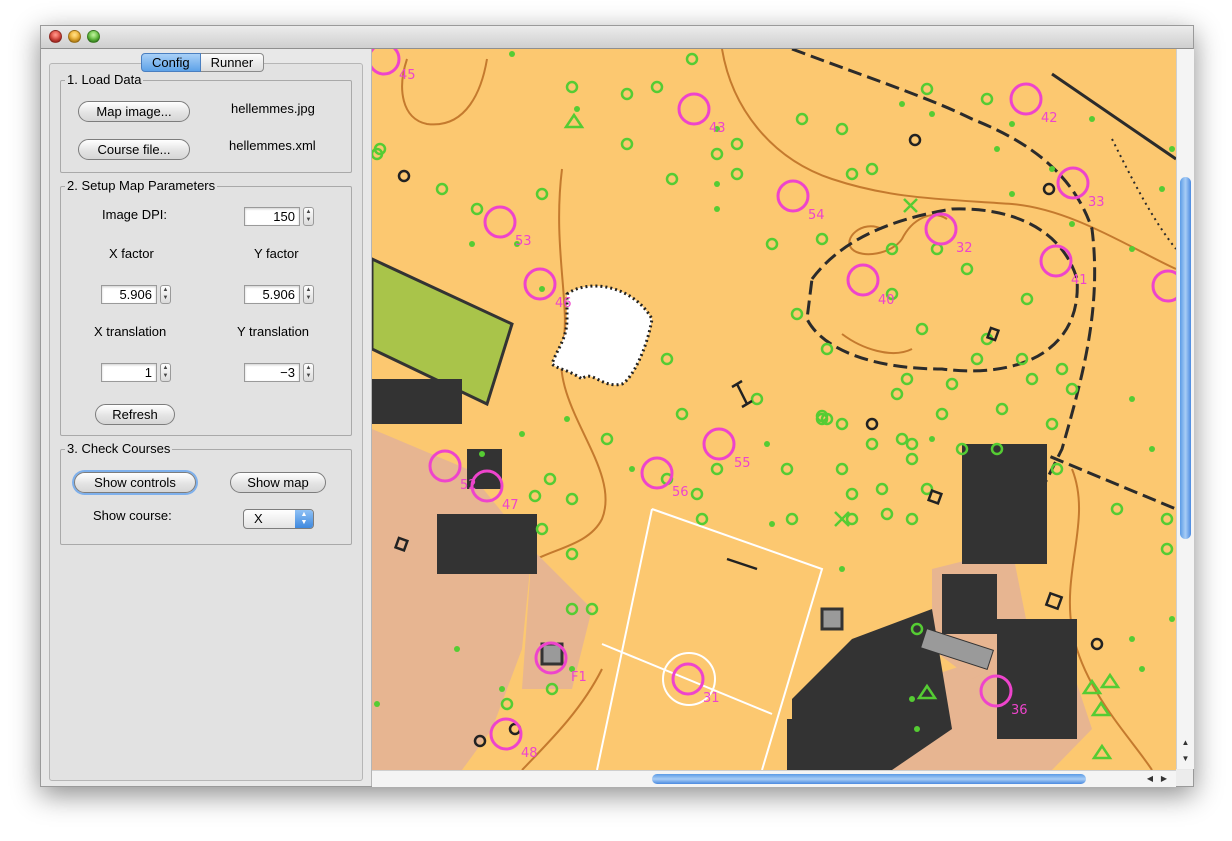 Image resolution: width=1232 pixels, height=841 pixels. Describe the element at coordinates (272, 216) in the screenshot. I see `image-dpi-field: 150` at that location.